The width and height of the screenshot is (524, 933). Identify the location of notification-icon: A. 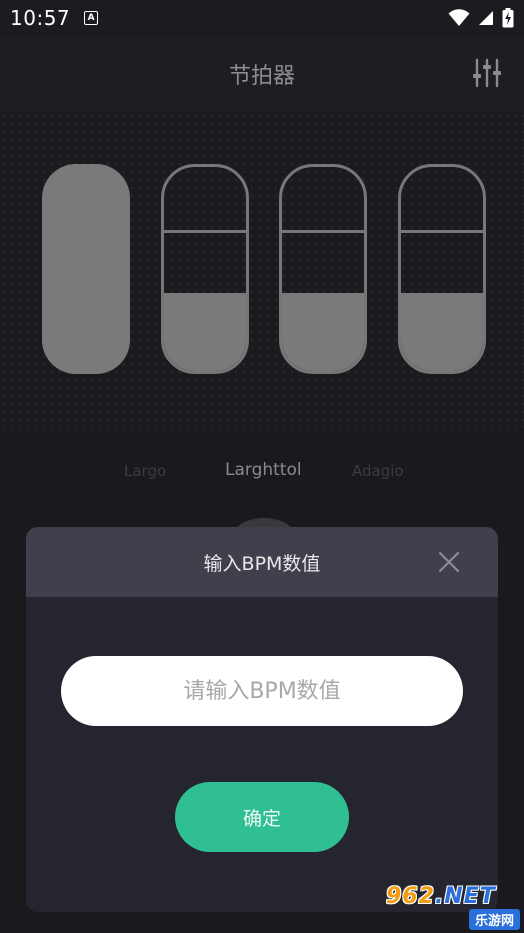
(91, 18).